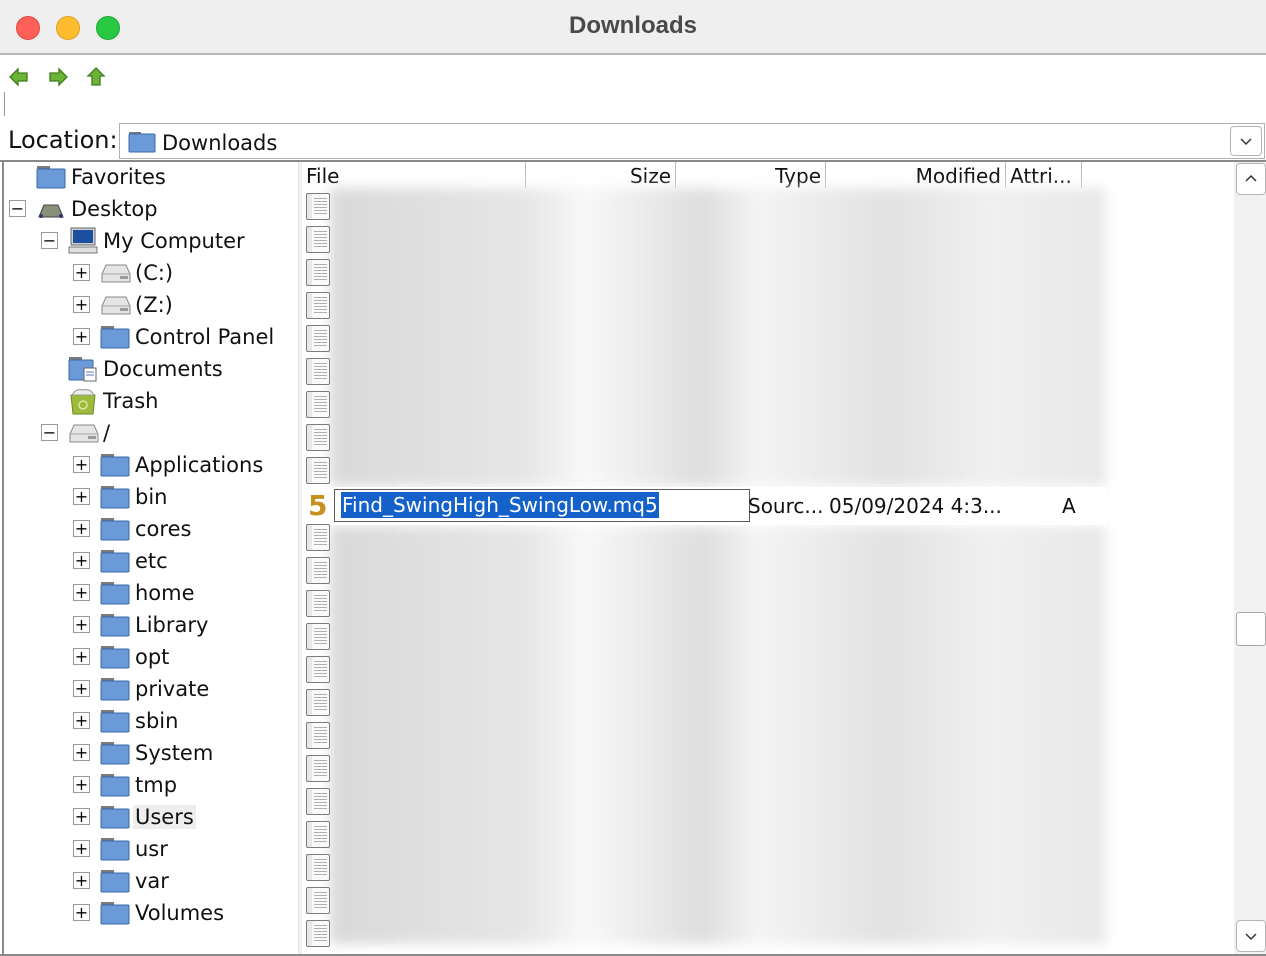 This screenshot has height=956, width=1266. Describe the element at coordinates (58, 77) in the screenshot. I see `forward-button` at that location.